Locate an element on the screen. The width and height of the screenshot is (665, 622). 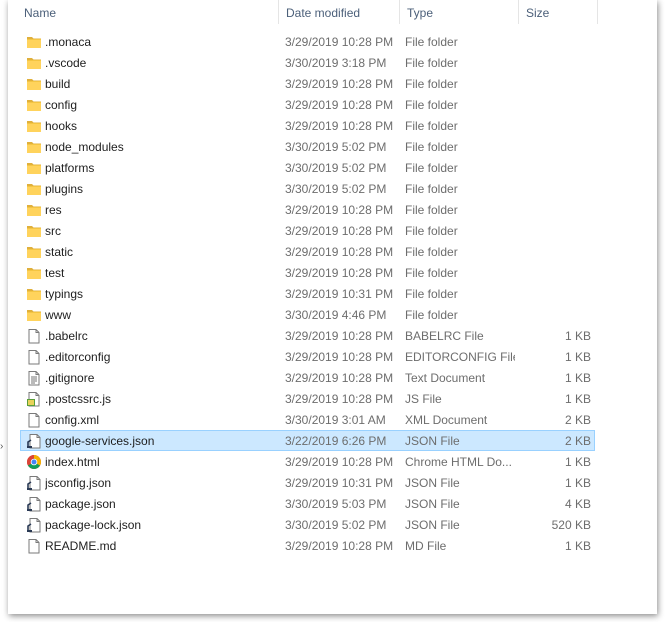
file-row: static 3/29/2019 10:28 PM File folder is located at coordinates (307, 251).